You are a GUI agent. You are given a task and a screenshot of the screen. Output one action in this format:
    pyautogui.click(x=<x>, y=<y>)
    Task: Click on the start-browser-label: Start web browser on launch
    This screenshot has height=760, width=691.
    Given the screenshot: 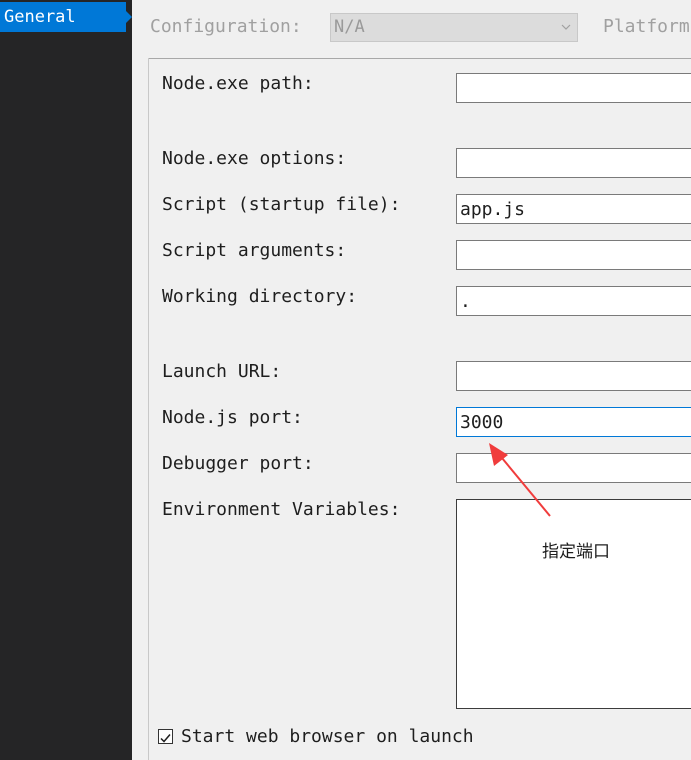 What is the action you would take?
    pyautogui.click(x=327, y=736)
    